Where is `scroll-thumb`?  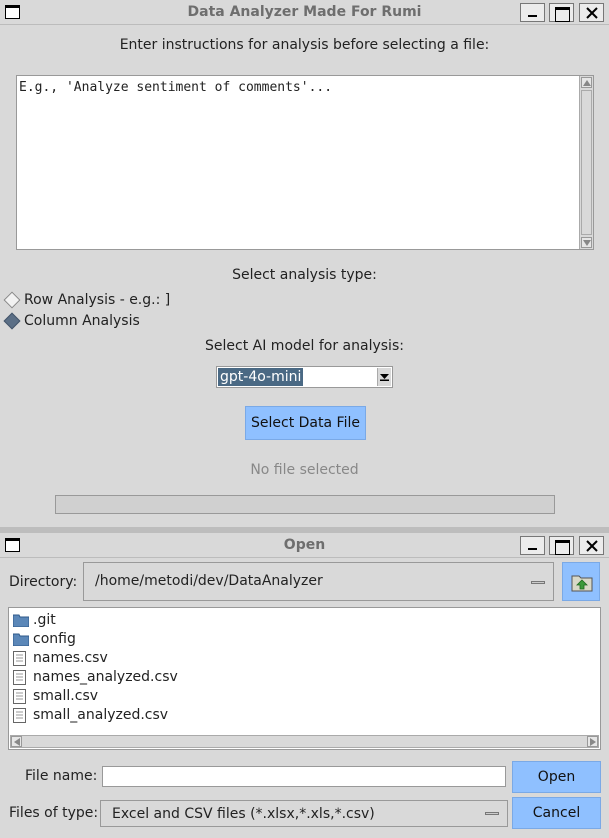
scroll-thumb is located at coordinates (586, 162).